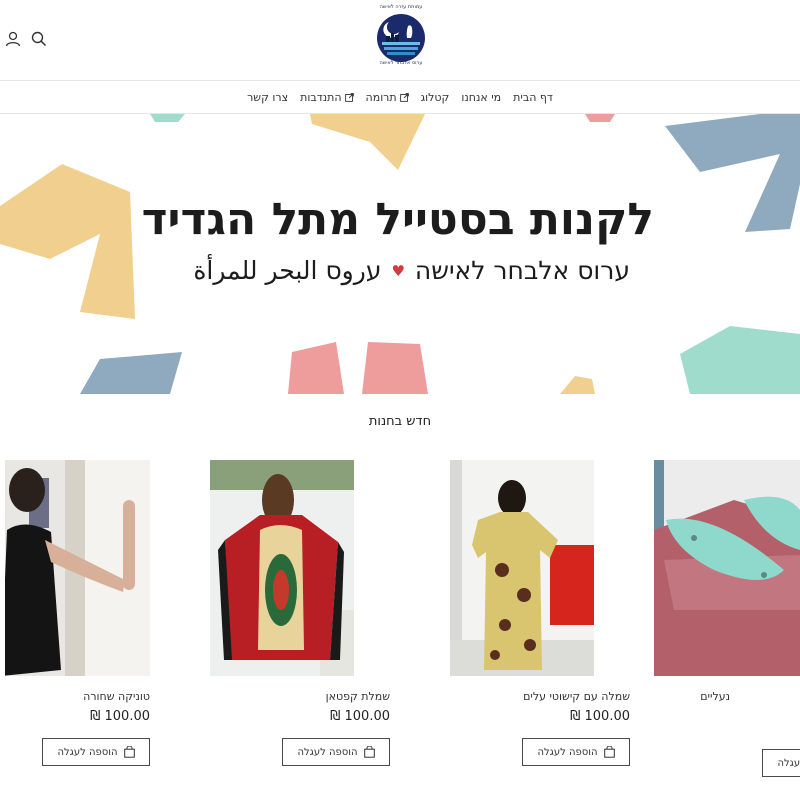 The height and width of the screenshot is (801, 800). I want to click on search-icon, so click(39, 39).